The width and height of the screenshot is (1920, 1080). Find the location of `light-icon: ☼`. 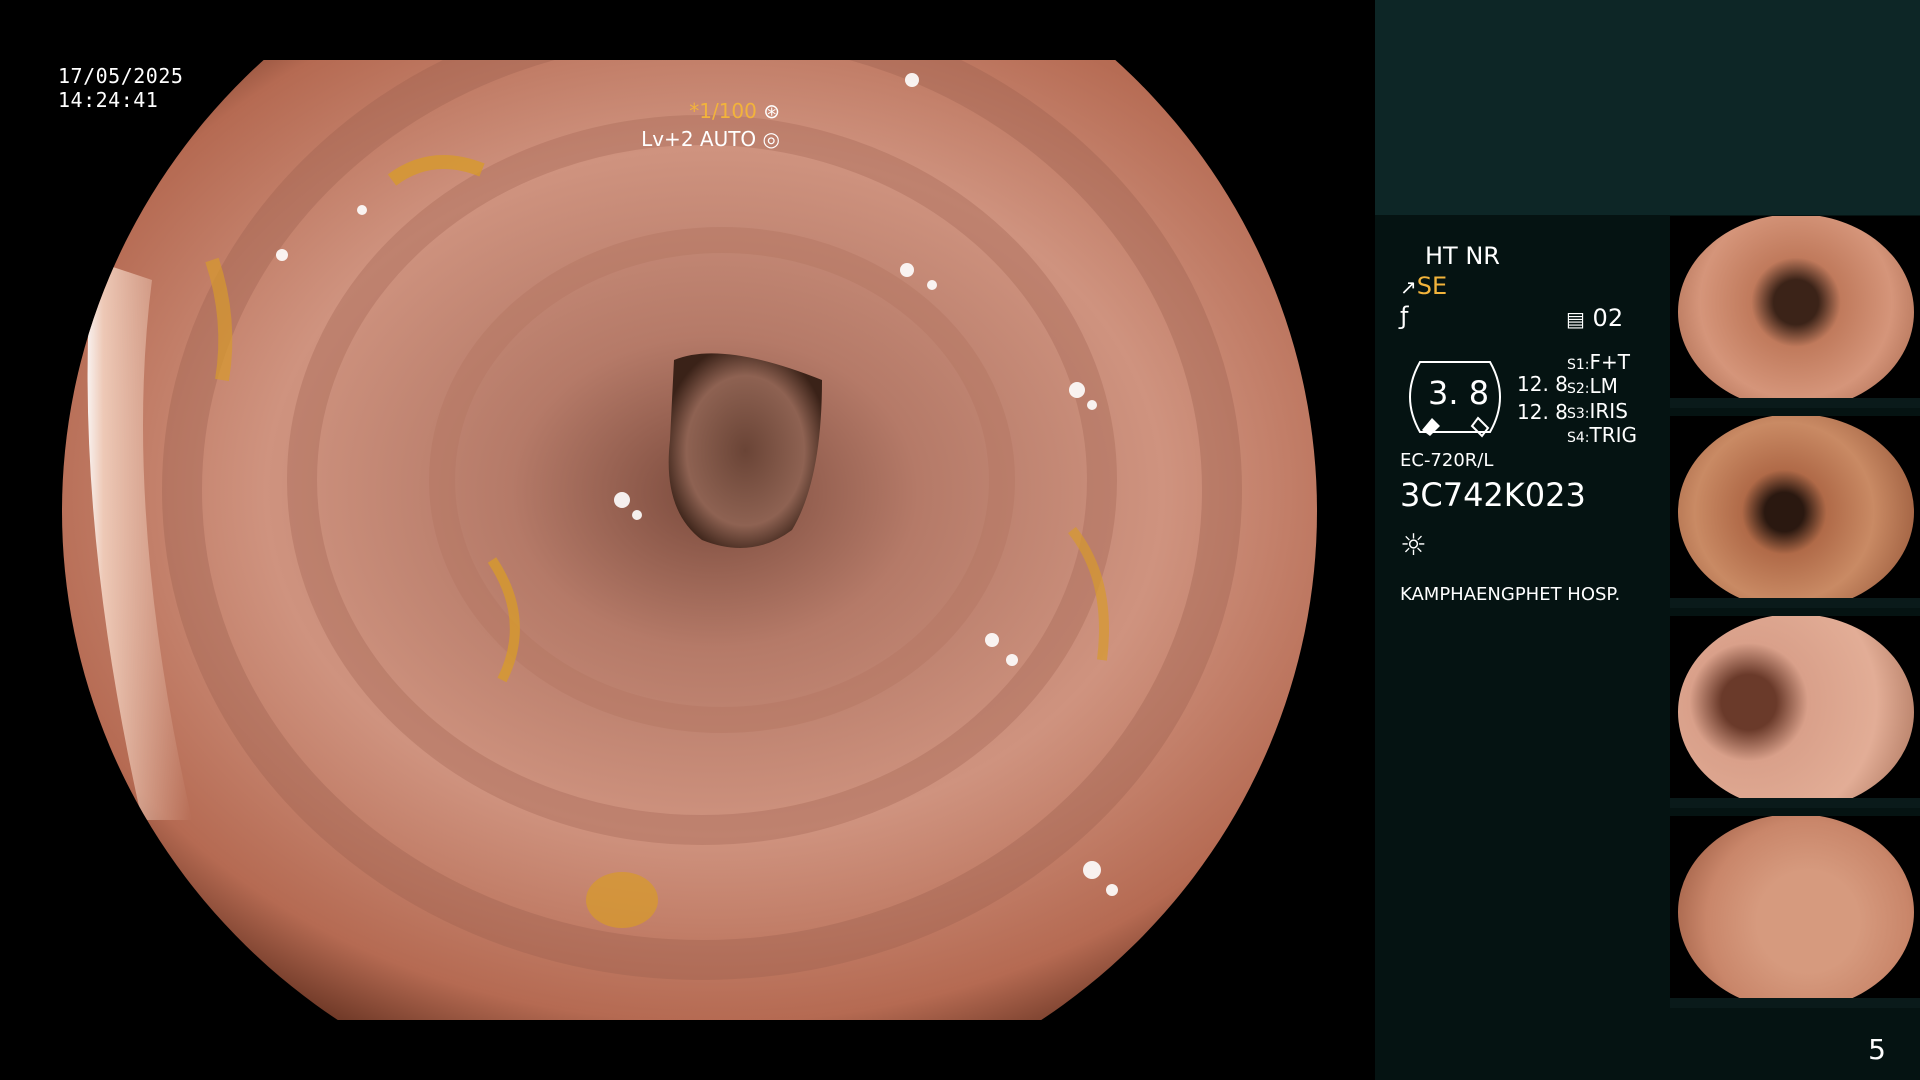

light-icon: ☼ is located at coordinates (1413, 545).